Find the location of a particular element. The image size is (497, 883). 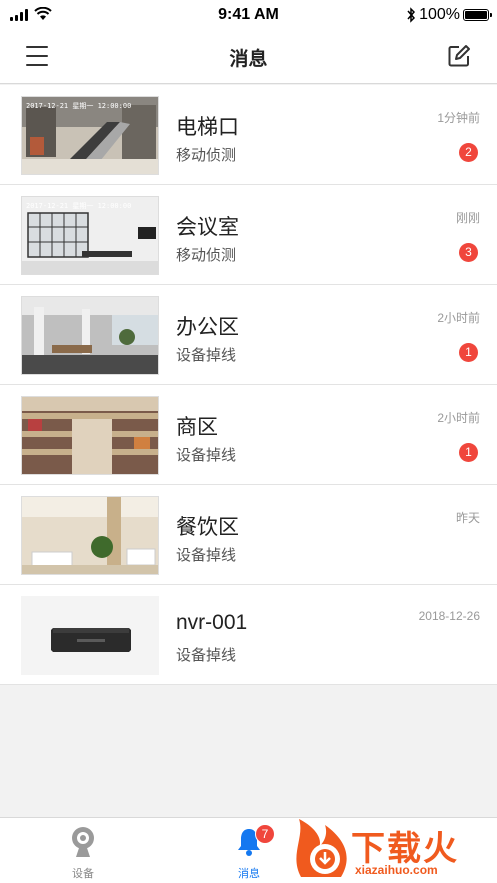

message-row: 2017-12-21 星期一 12:00:00 电梯口 移动侦测 1分钟前 2 is located at coordinates (248, 135).